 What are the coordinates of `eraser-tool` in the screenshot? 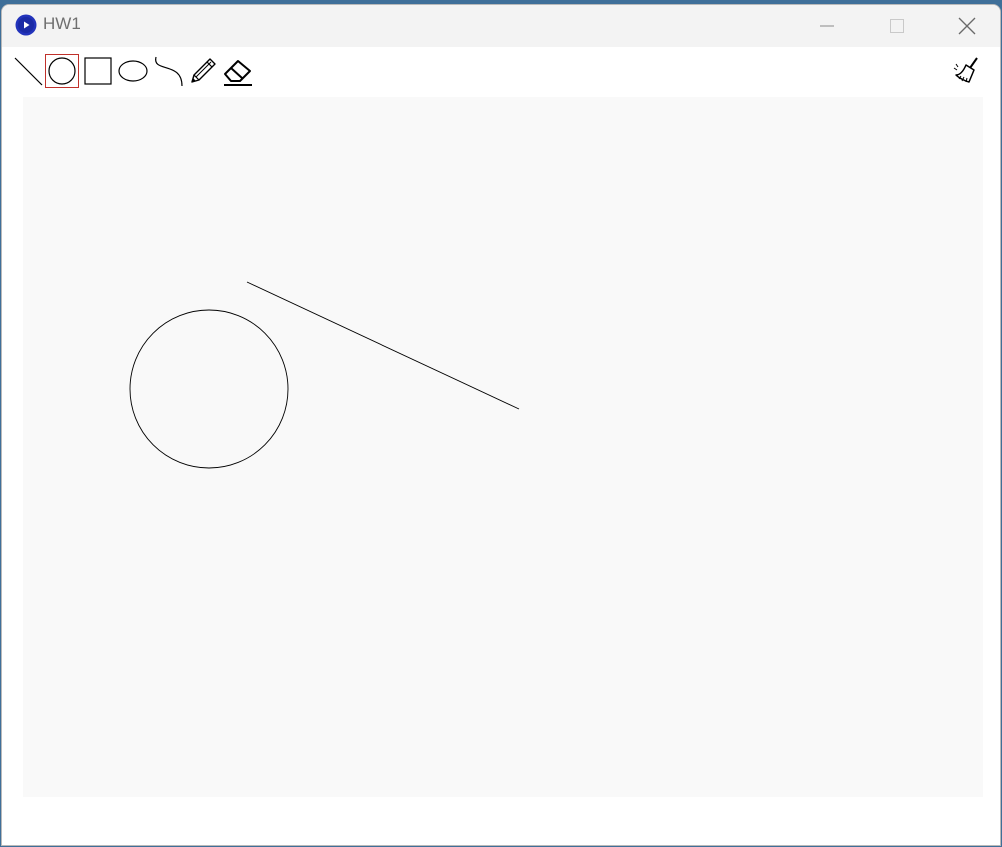 It's located at (238, 71).